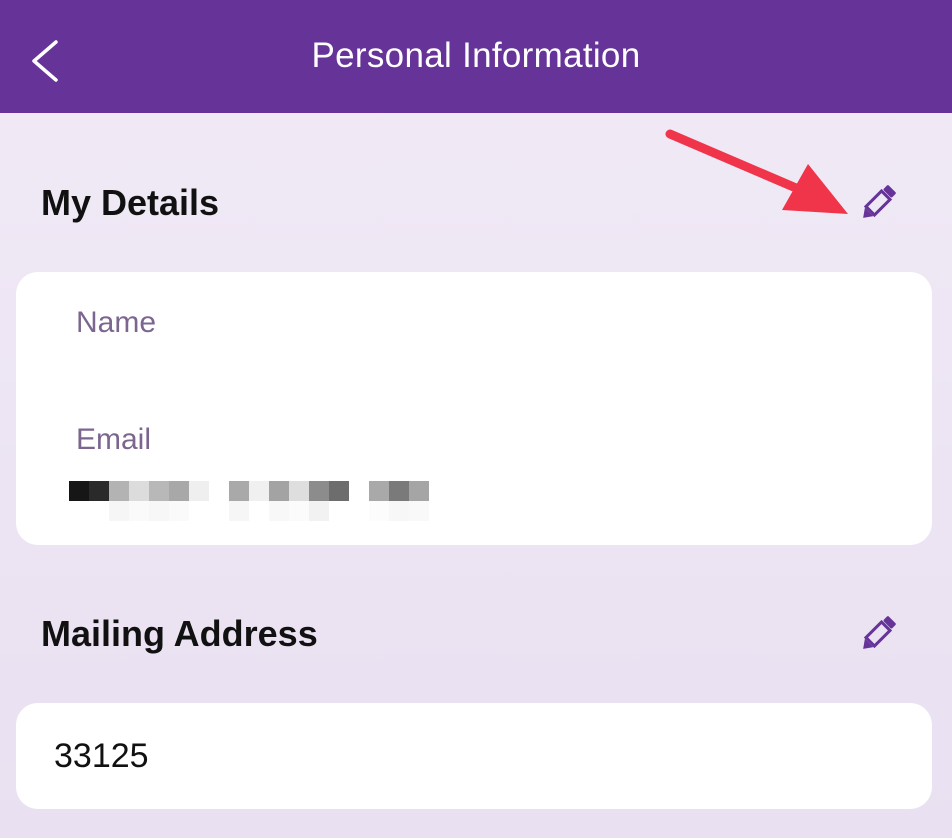  I want to click on email-value-redacted, so click(249, 501).